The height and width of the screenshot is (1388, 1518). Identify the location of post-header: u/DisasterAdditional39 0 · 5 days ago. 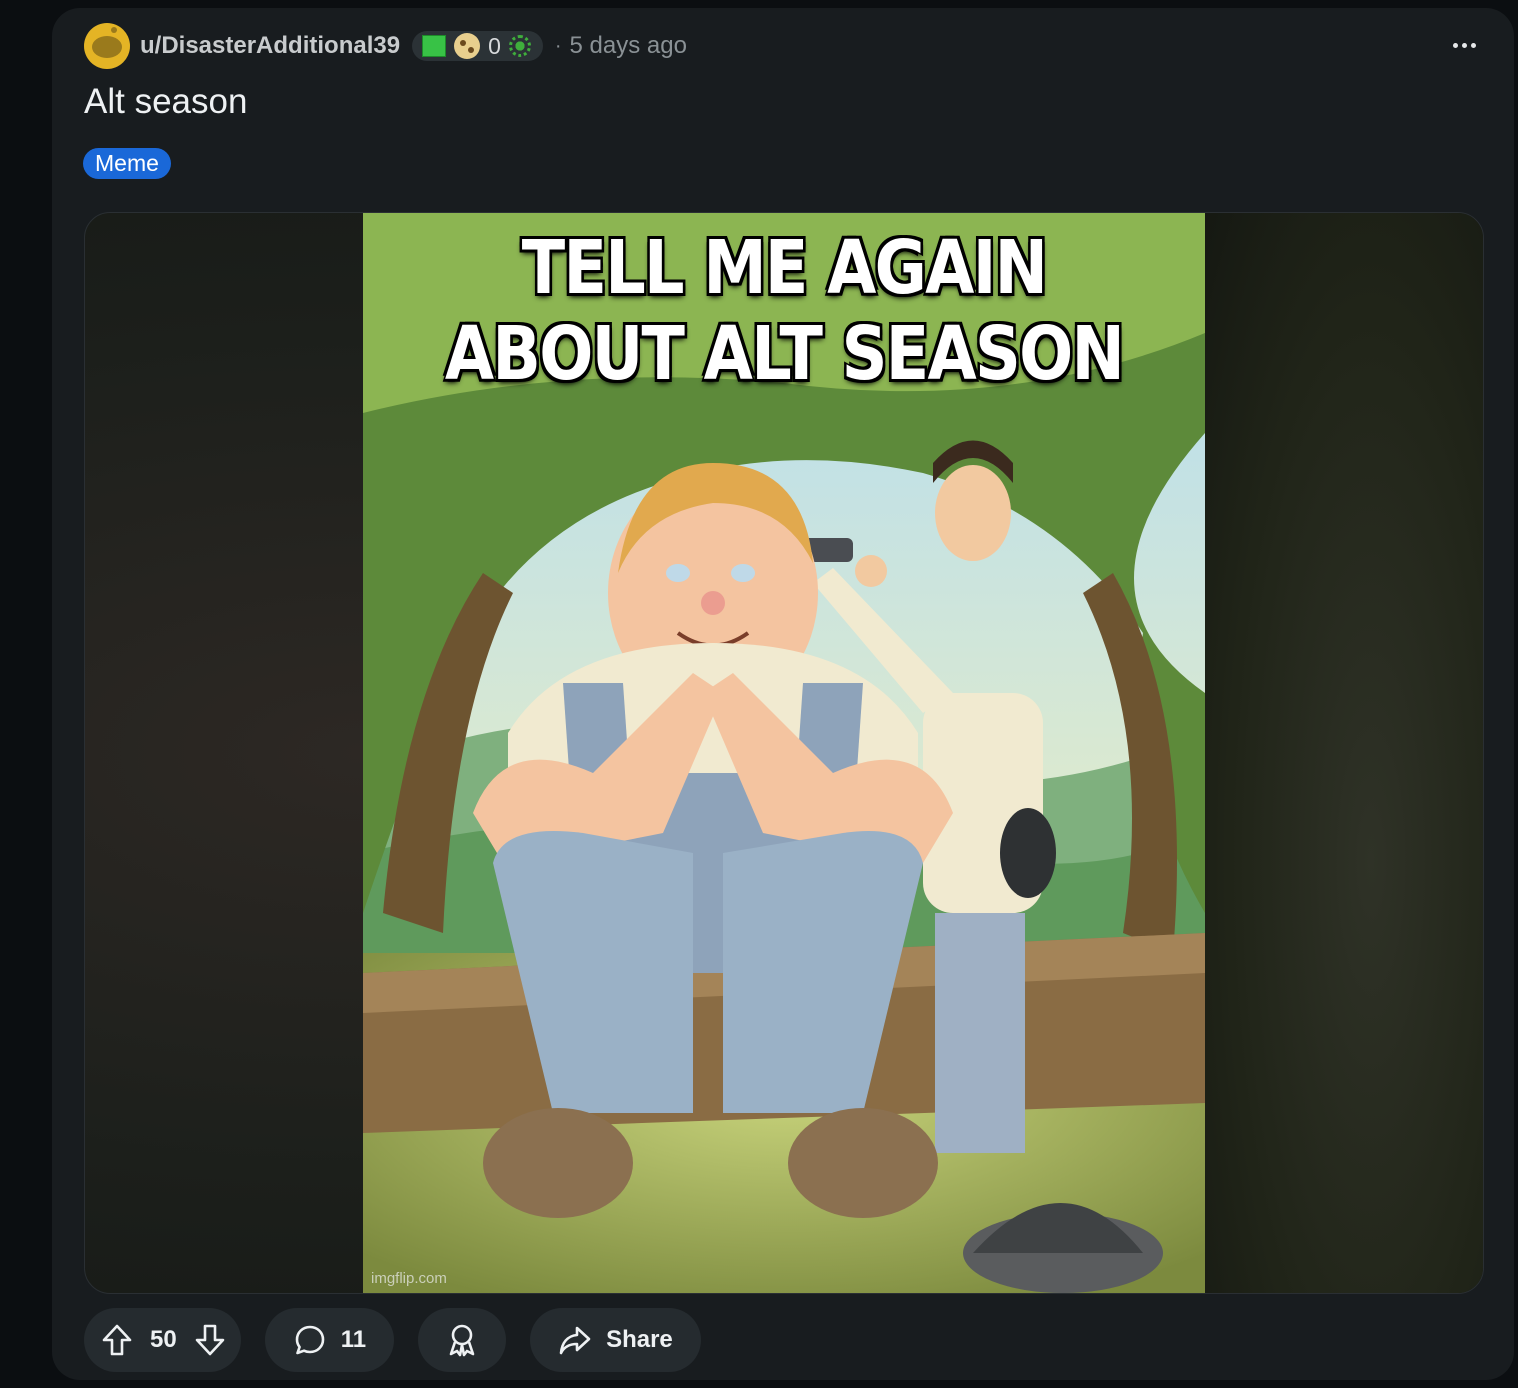
(784, 46).